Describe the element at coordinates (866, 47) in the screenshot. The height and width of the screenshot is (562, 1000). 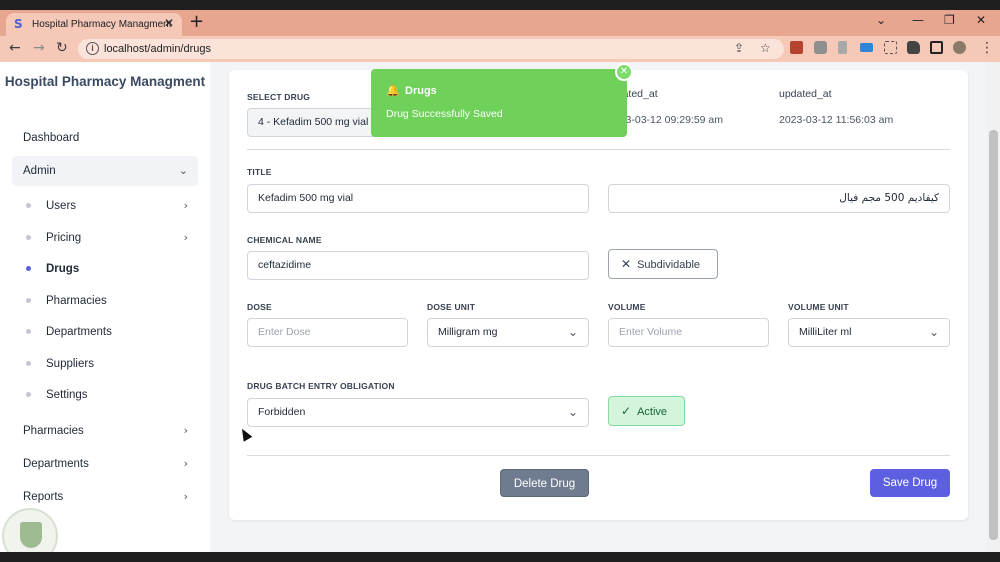
I see `extension-bars-icon` at that location.